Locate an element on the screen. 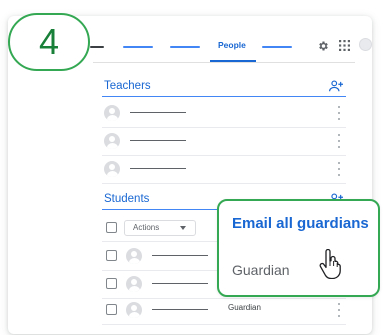 This screenshot has width=383, height=335. settings-gear-icon is located at coordinates (323, 46).